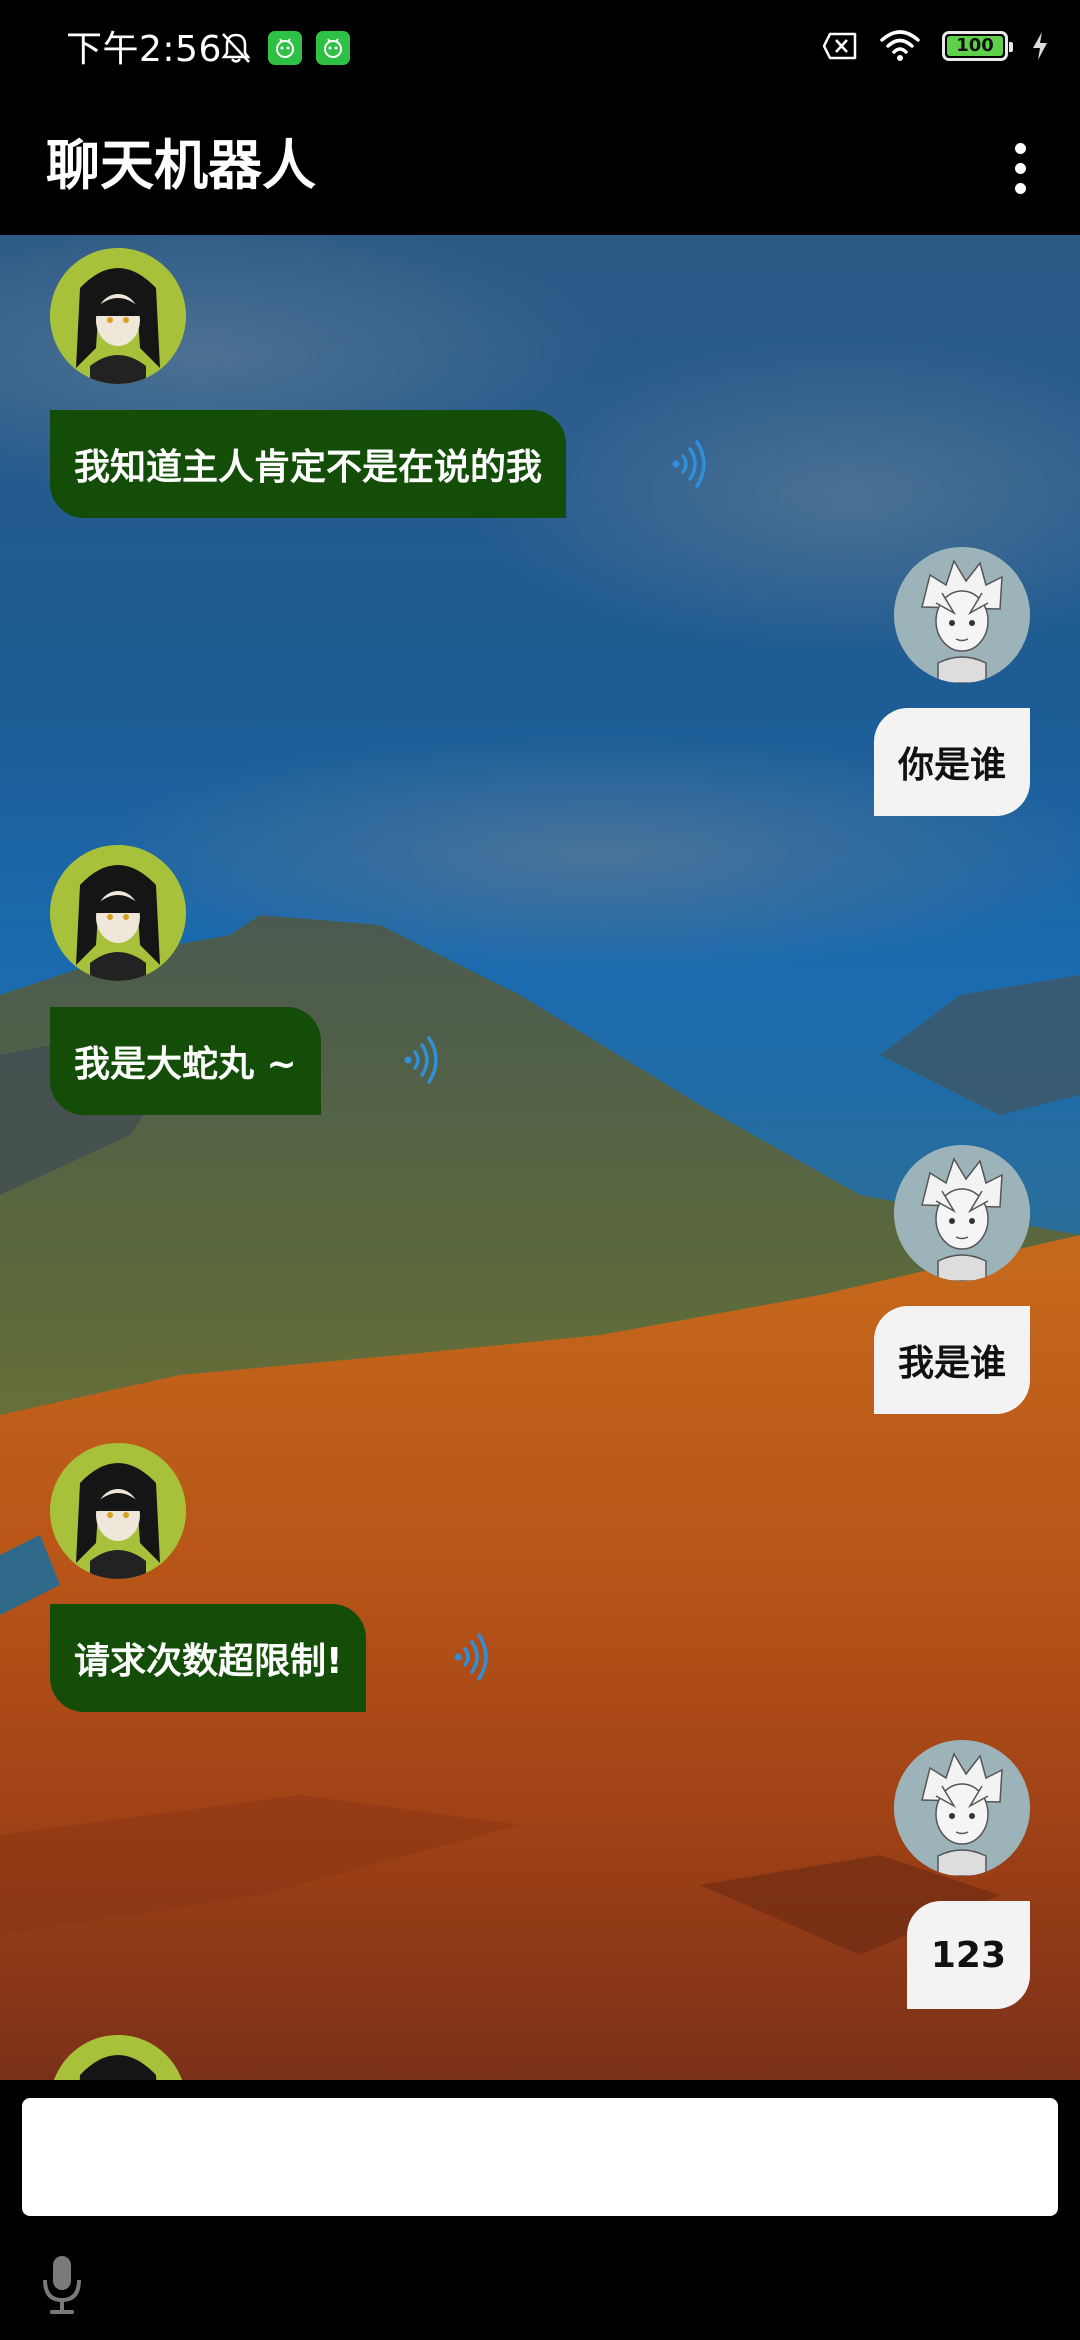  I want to click on battery-icon: 100, so click(977, 46).